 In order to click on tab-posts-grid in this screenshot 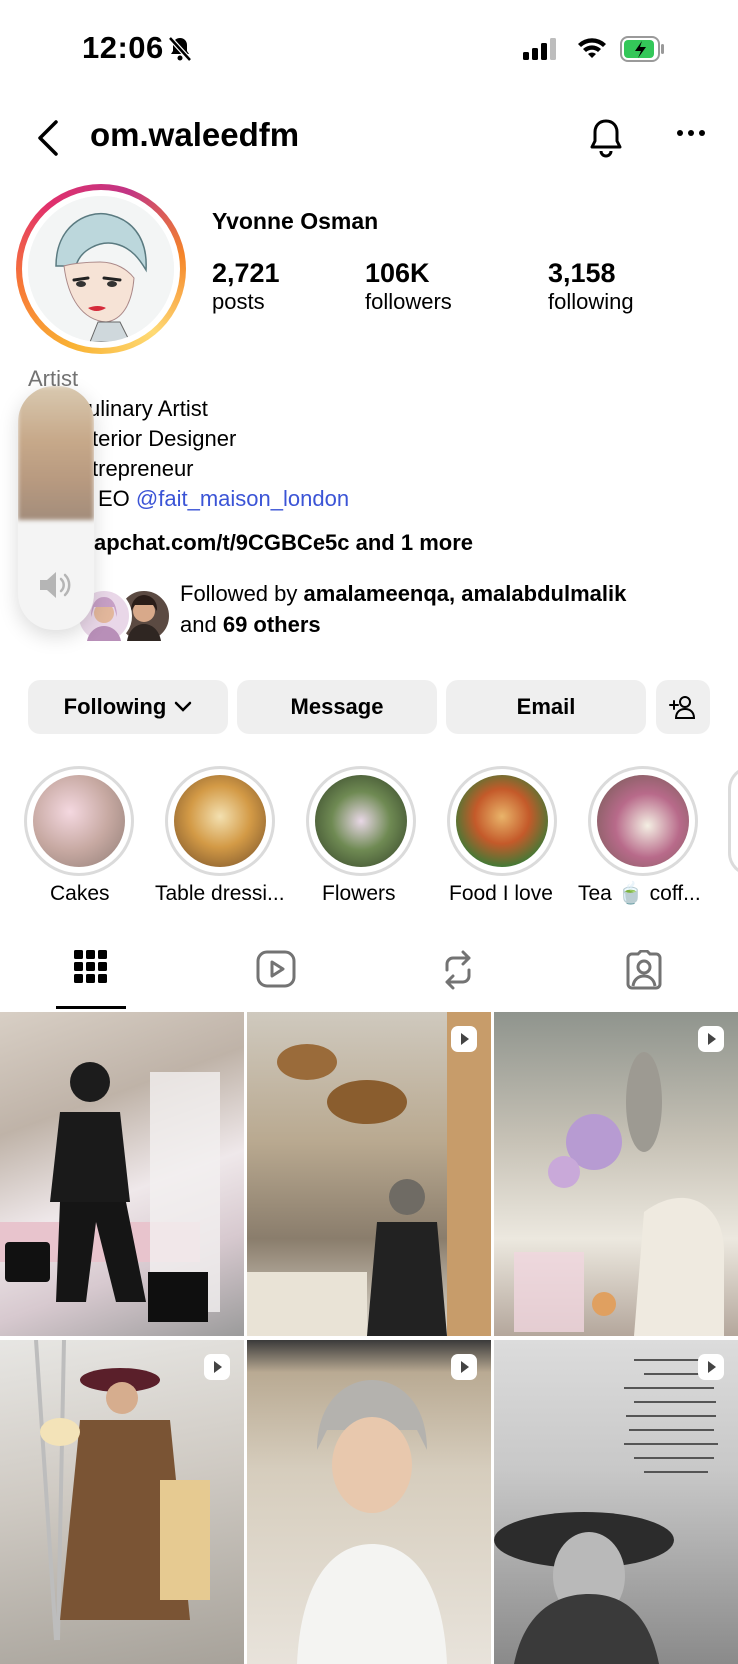, I will do `click(91, 969)`.